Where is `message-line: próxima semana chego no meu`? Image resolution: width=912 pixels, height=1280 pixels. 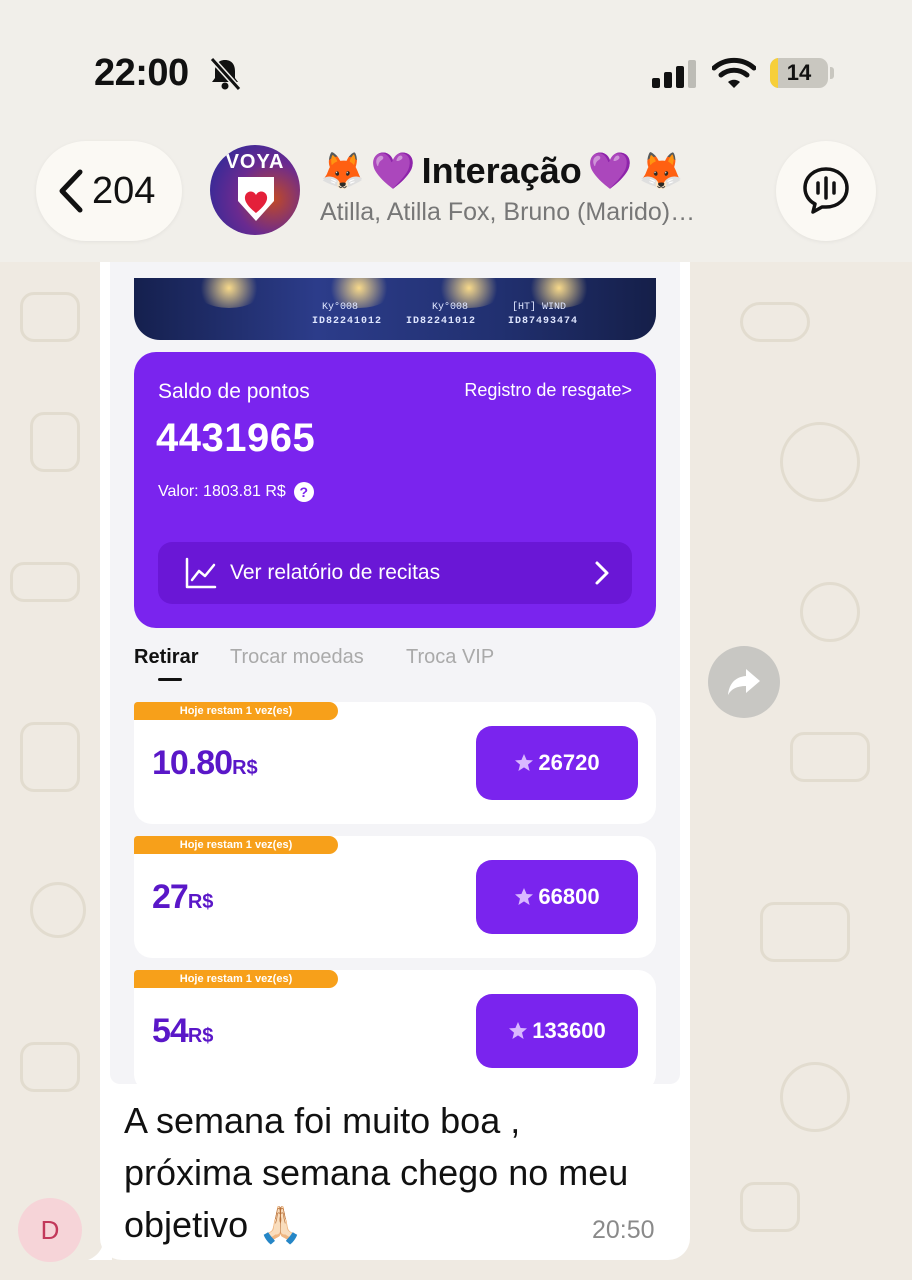
message-line: próxima semana chego no meu is located at coordinates (376, 1172).